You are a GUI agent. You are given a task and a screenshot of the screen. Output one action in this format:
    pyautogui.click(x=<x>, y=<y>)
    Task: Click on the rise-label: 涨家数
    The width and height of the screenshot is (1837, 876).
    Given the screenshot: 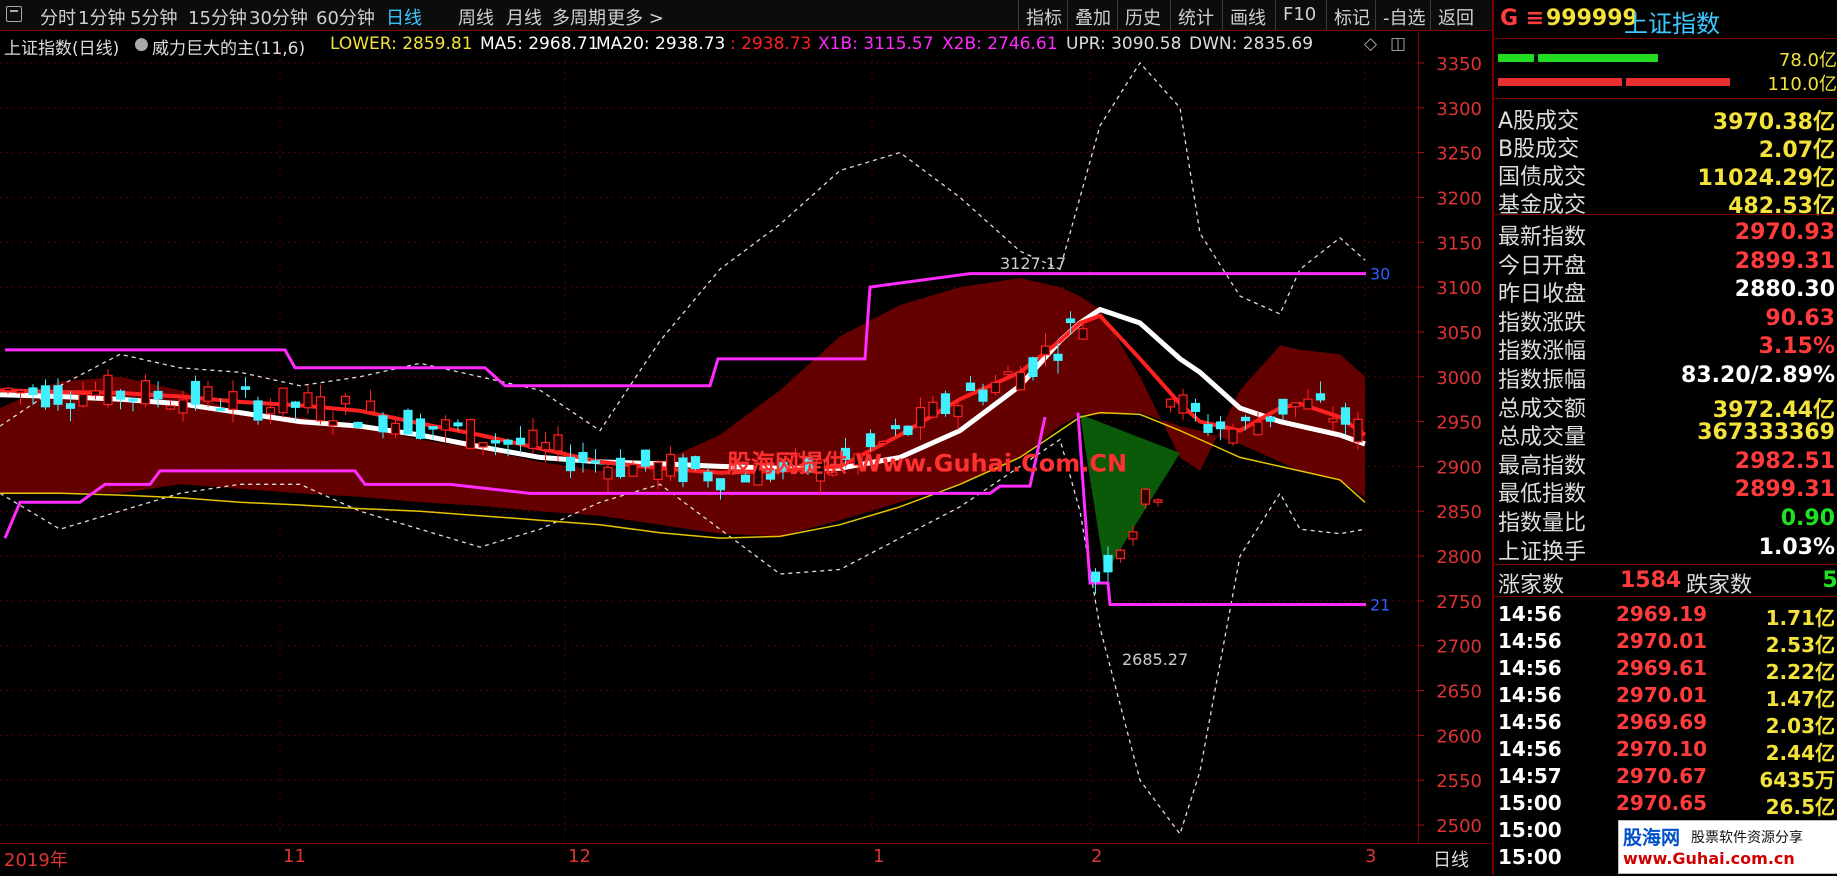 What is the action you would take?
    pyautogui.click(x=1531, y=585)
    